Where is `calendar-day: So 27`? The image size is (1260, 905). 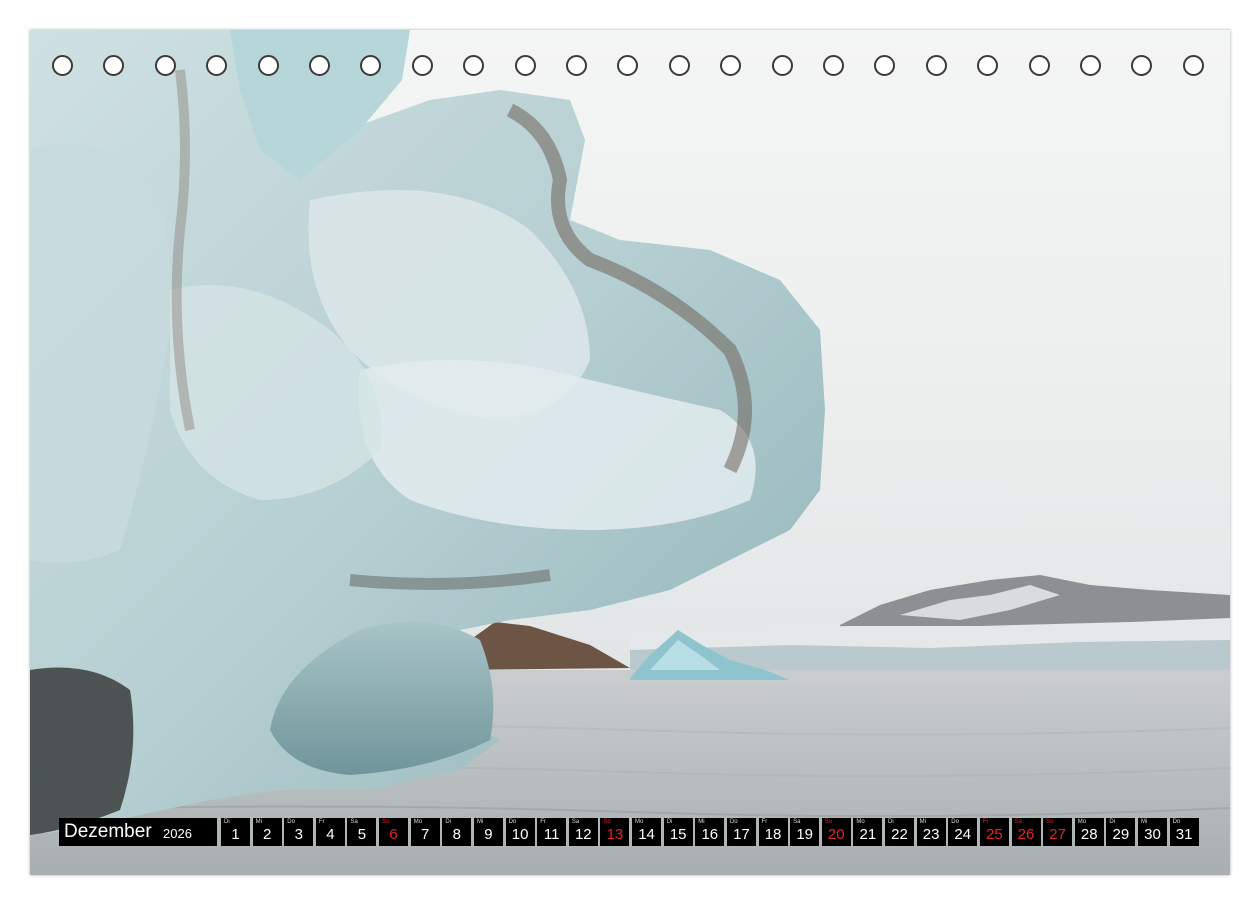 calendar-day: So 27 is located at coordinates (1058, 832).